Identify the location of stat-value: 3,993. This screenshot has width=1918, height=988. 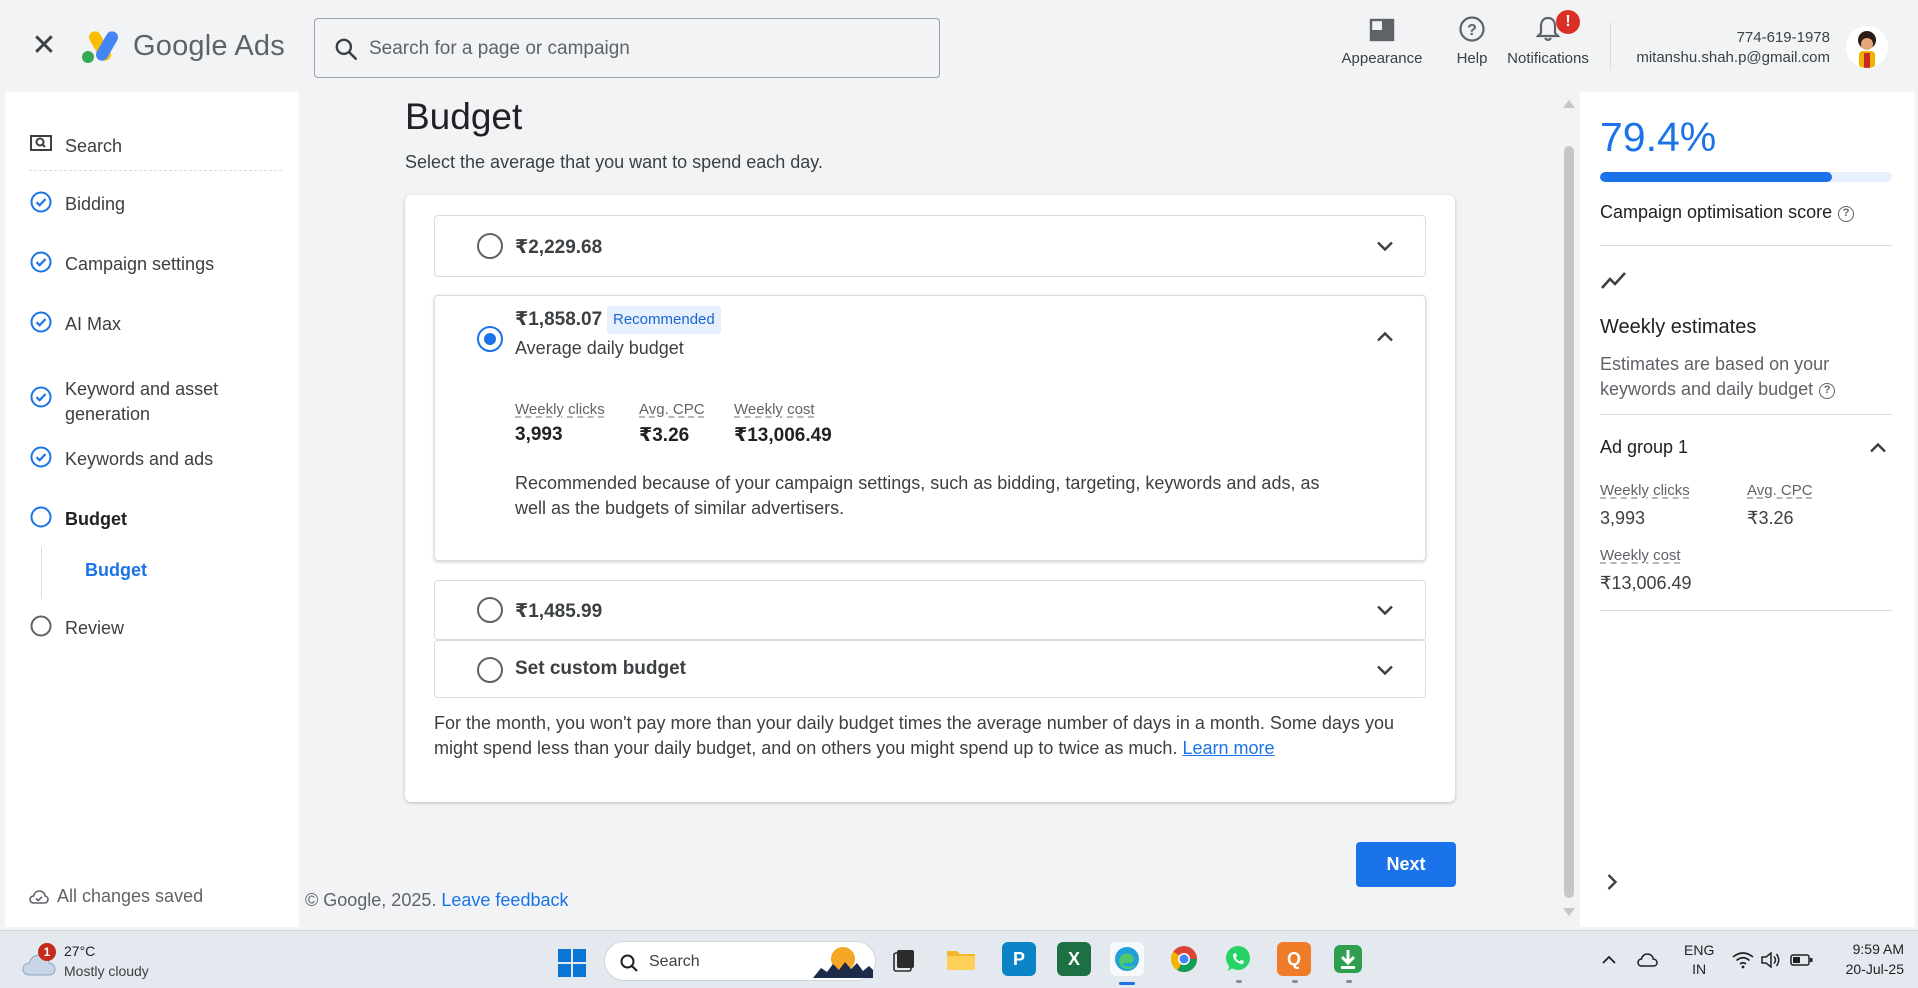
(539, 434).